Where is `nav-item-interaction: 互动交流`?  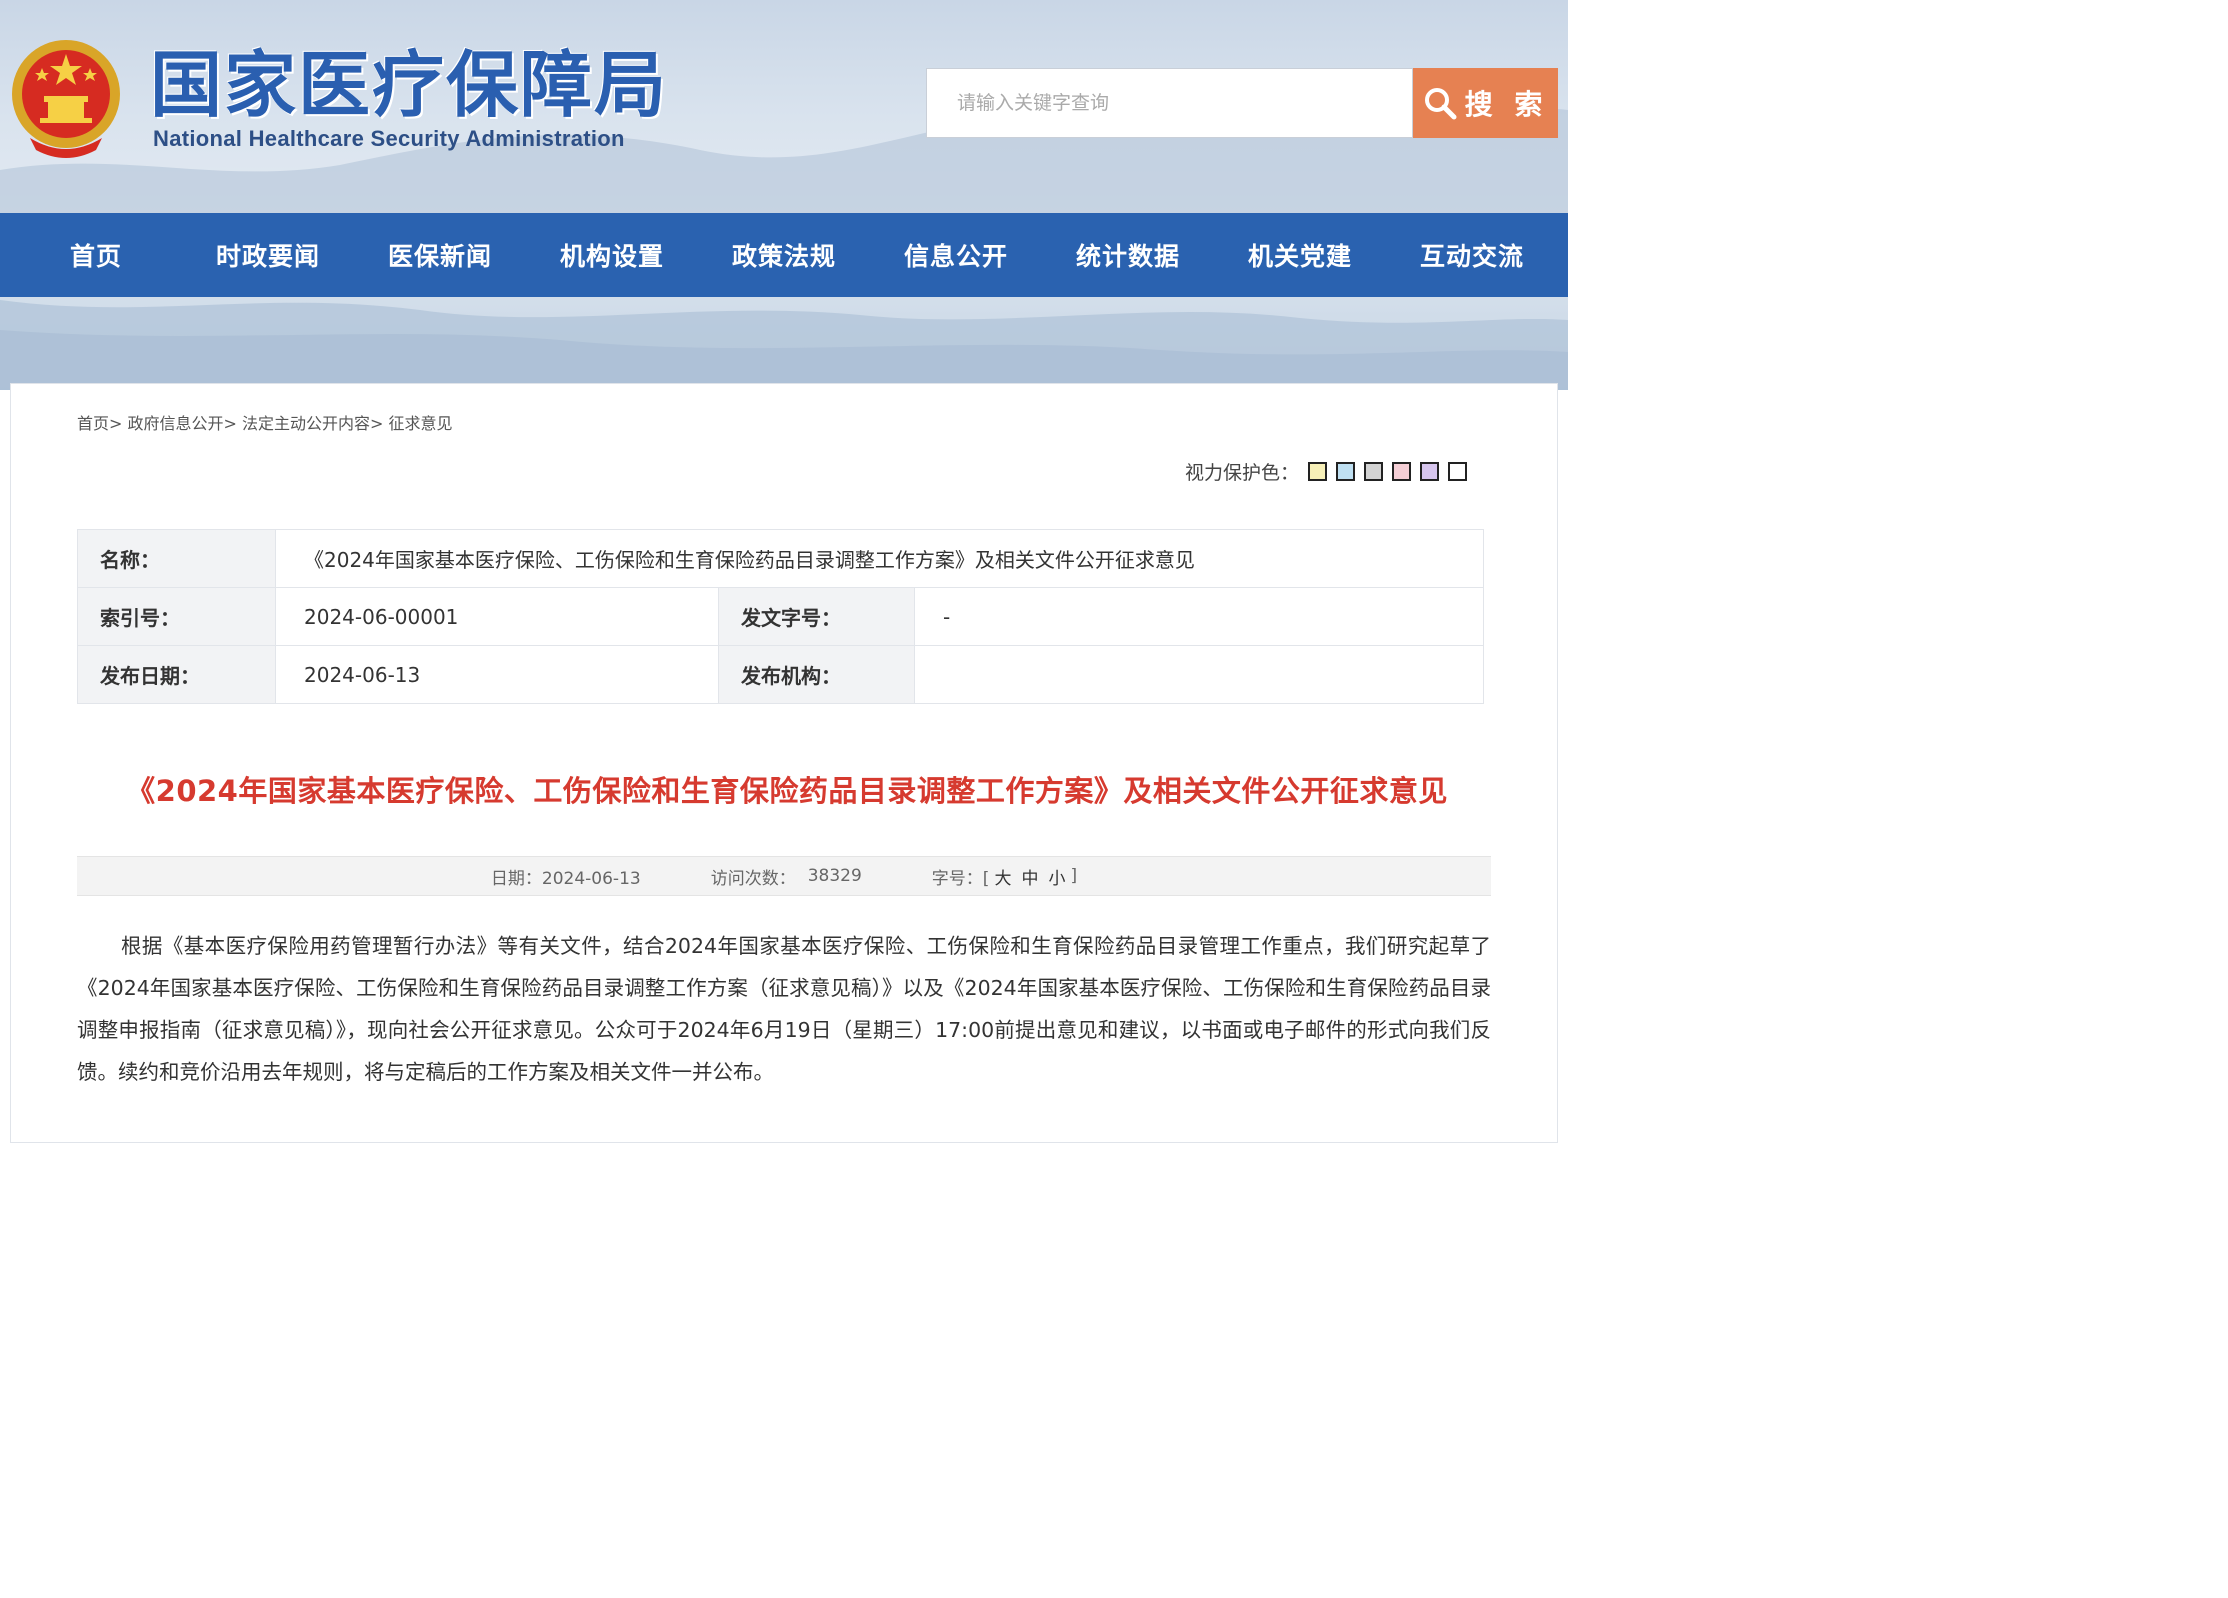 nav-item-interaction: 互动交流 is located at coordinates (1472, 255).